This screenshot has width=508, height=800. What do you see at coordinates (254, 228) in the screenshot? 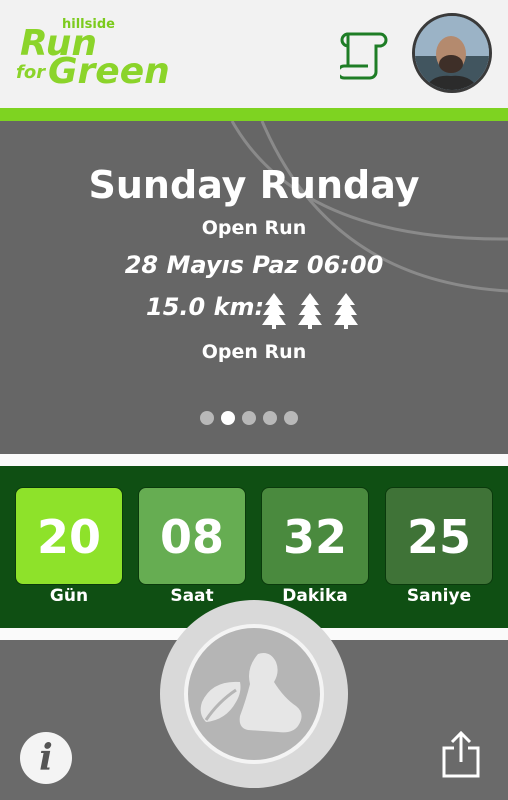
I see `event-type: Open Run` at bounding box center [254, 228].